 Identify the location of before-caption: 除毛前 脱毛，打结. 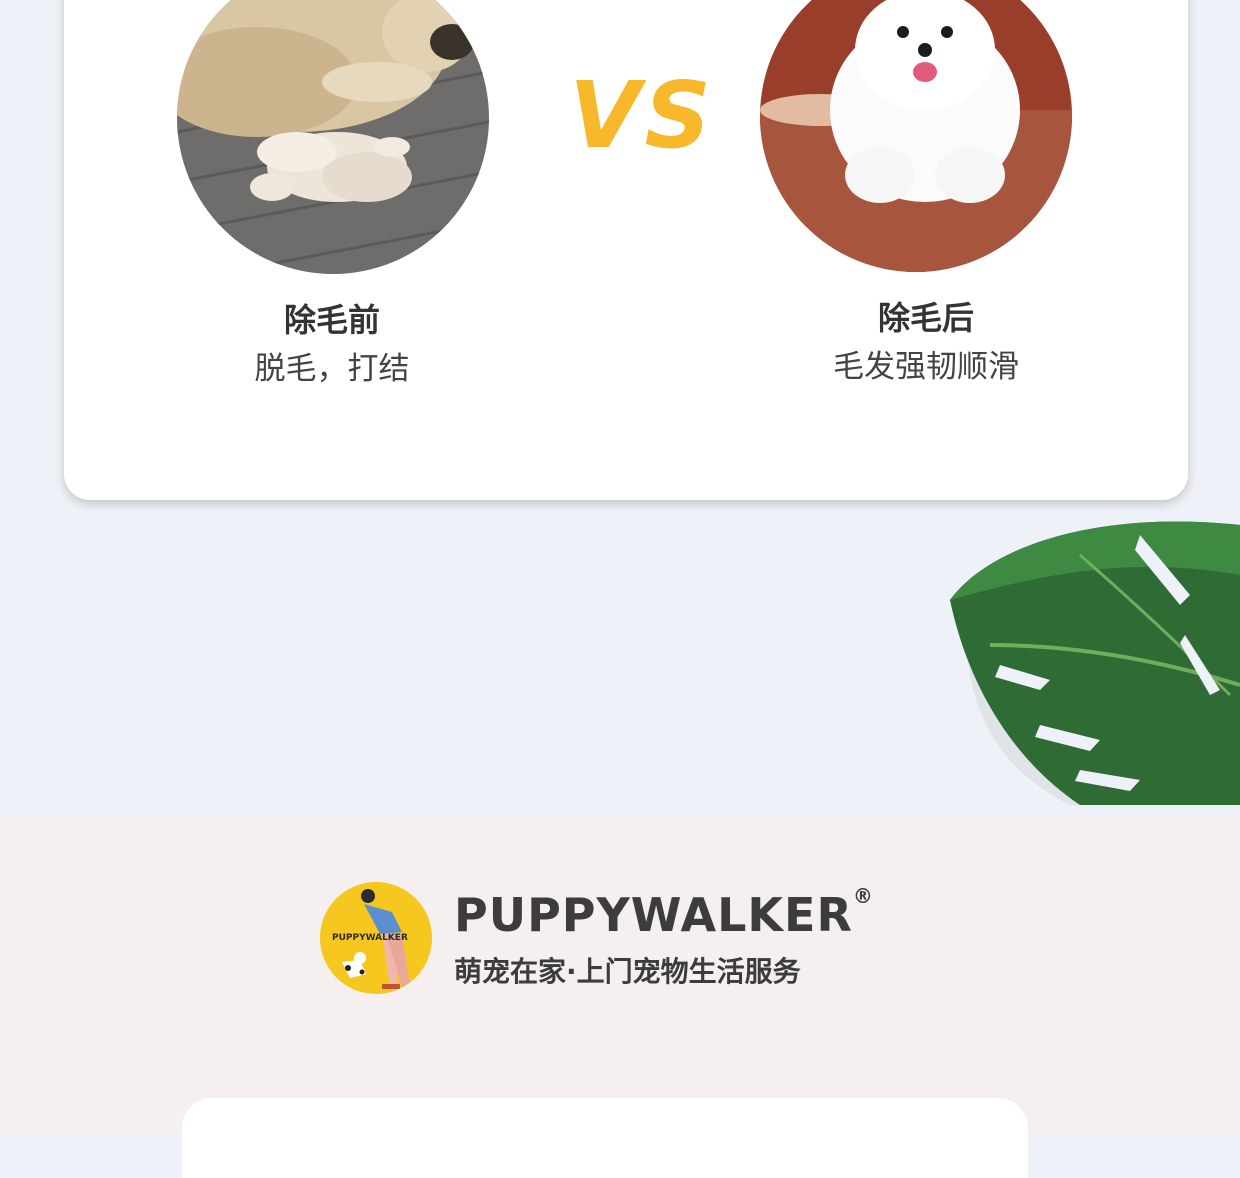
(332, 346).